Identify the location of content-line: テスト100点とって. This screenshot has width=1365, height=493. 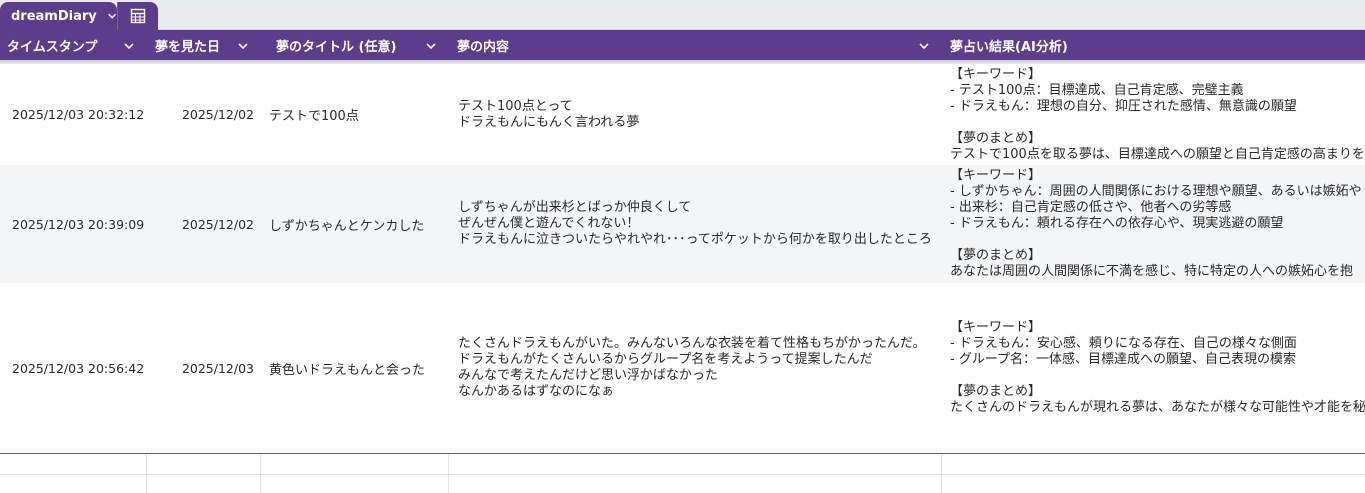
(515, 106).